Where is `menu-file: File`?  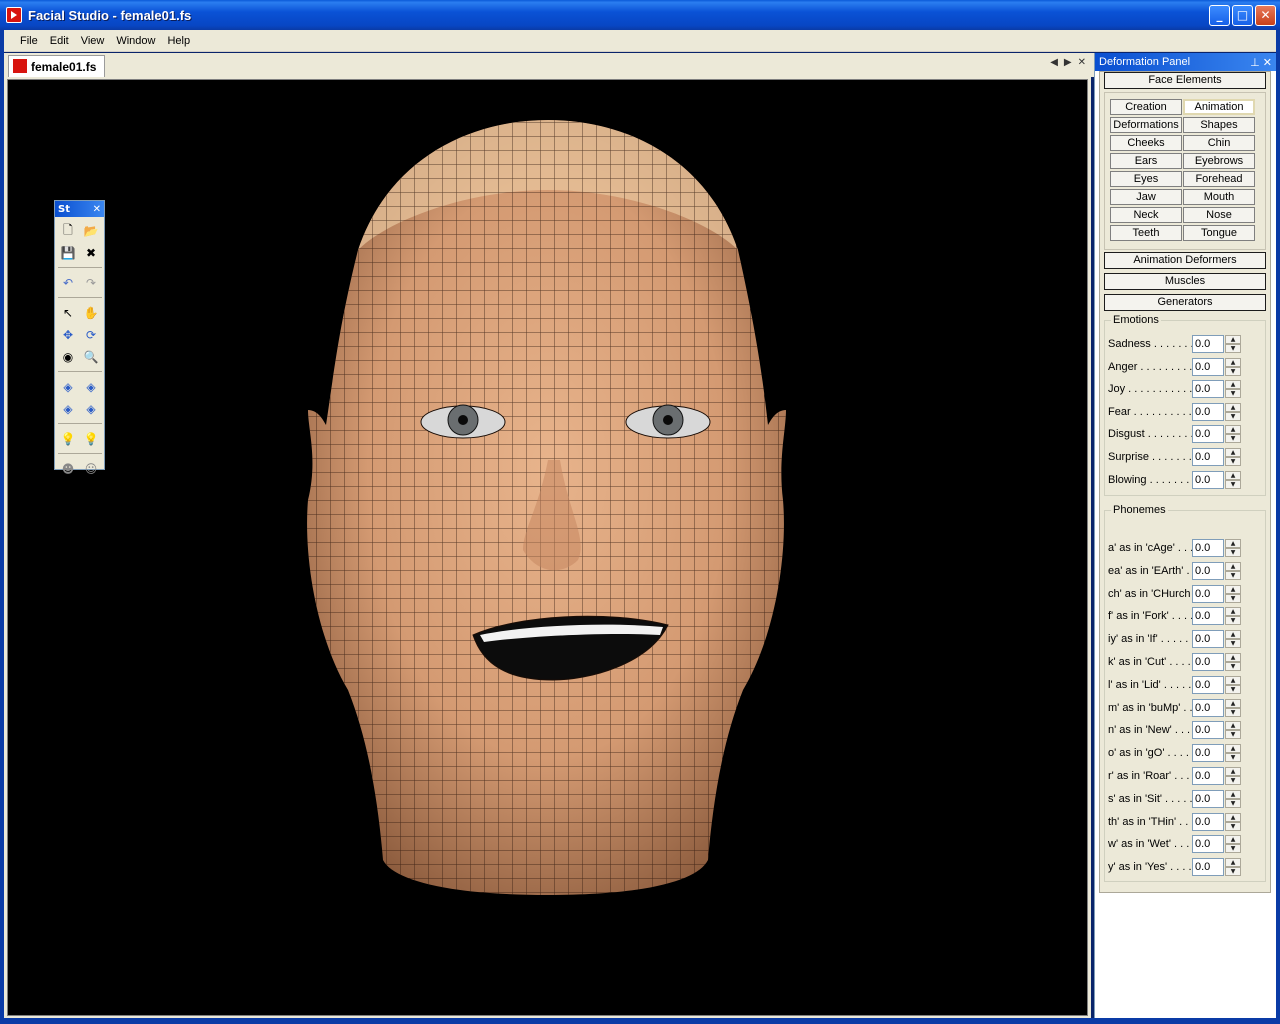
menu-file: File is located at coordinates (29, 41).